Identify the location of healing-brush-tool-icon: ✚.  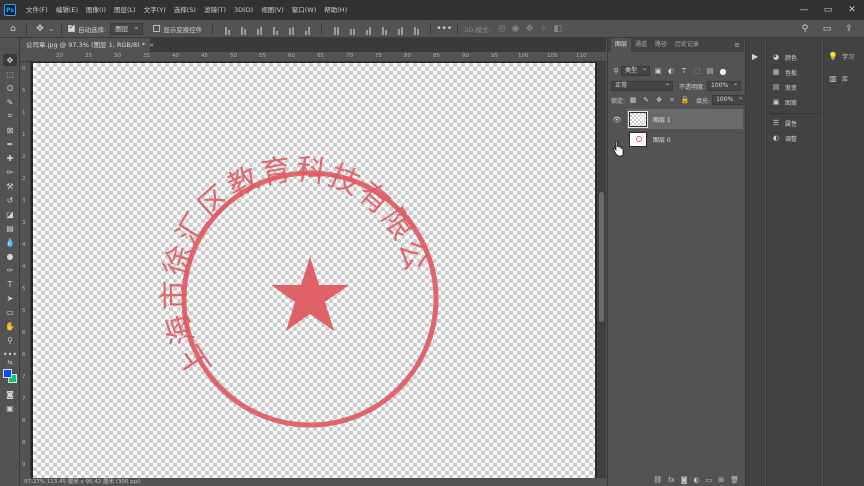
(10, 158).